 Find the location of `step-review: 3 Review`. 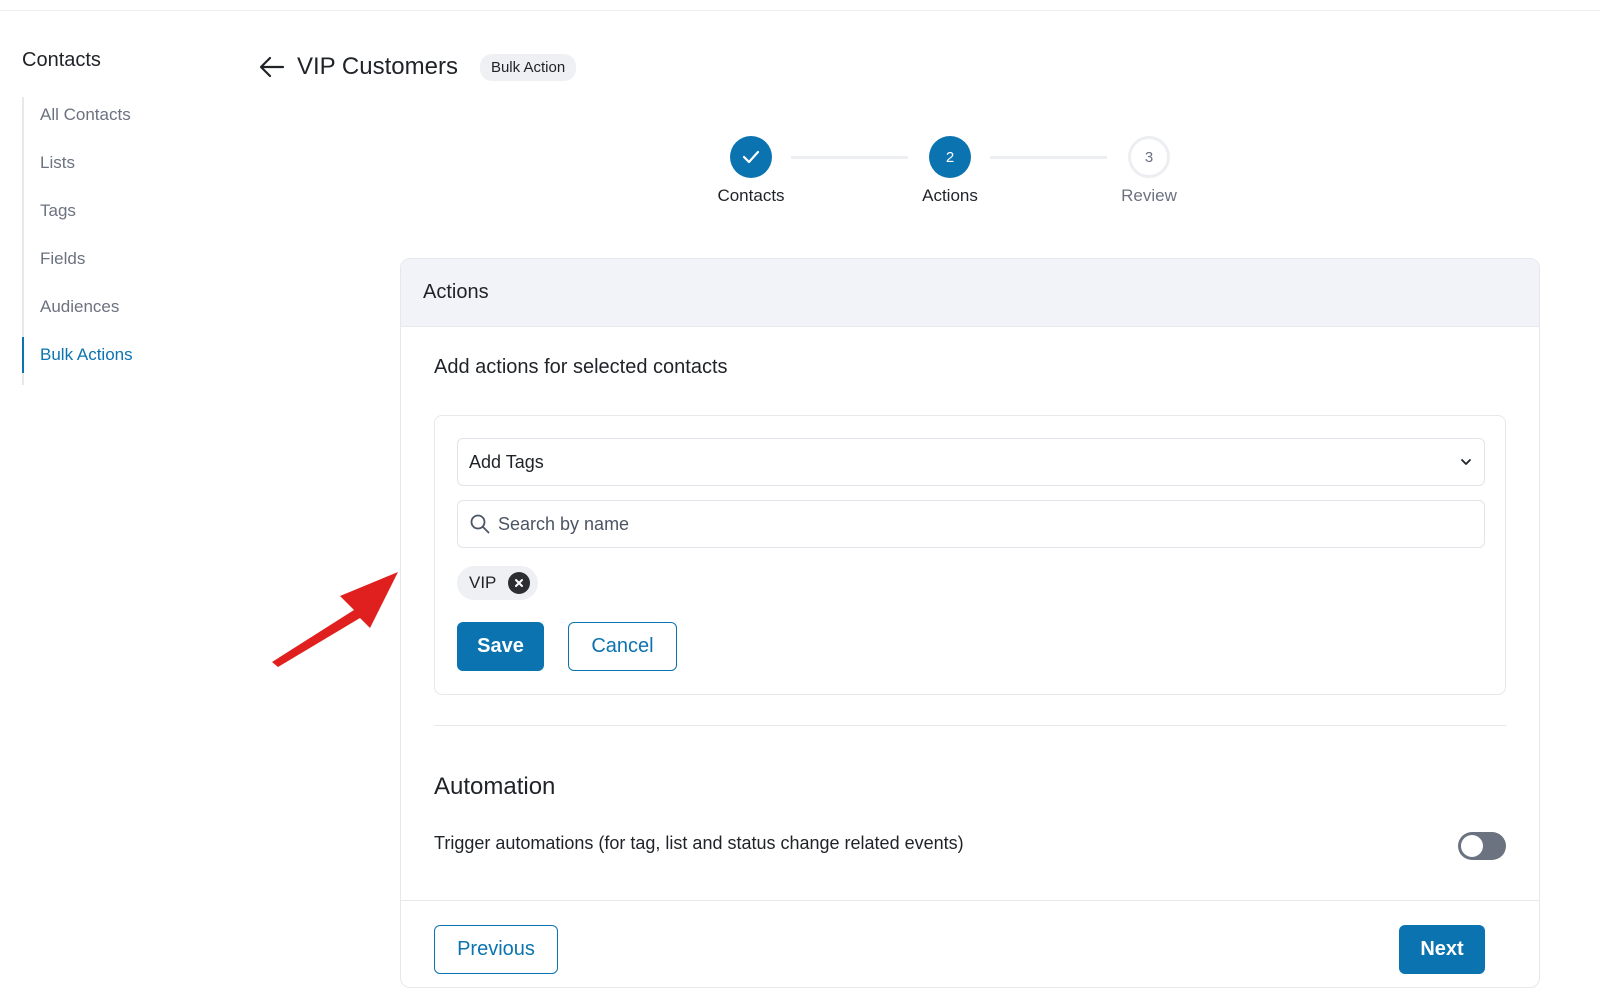

step-review: 3 Review is located at coordinates (1149, 171).